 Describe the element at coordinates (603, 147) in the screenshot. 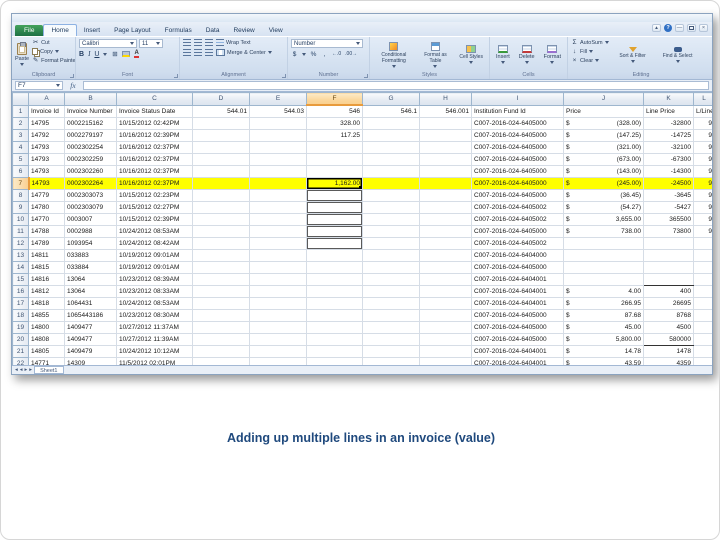

I see `cell-J4: $ (321.00)` at that location.